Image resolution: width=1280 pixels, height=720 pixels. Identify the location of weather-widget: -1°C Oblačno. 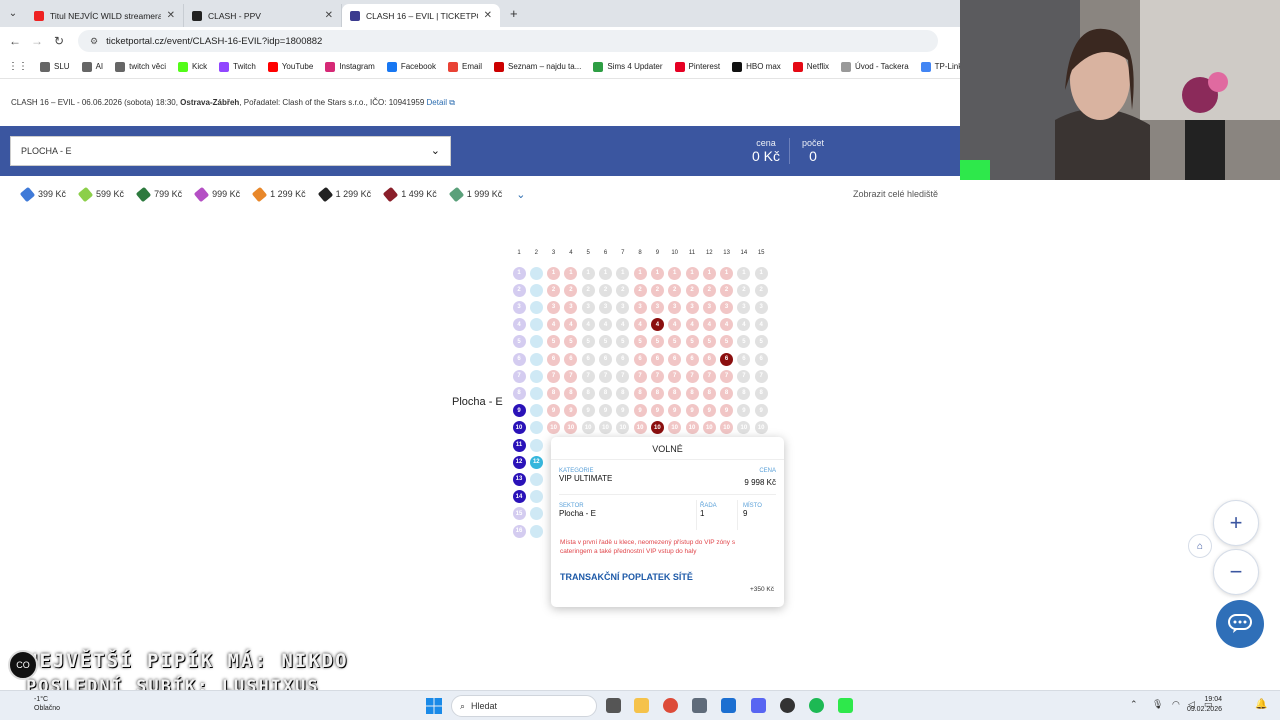
(47, 704).